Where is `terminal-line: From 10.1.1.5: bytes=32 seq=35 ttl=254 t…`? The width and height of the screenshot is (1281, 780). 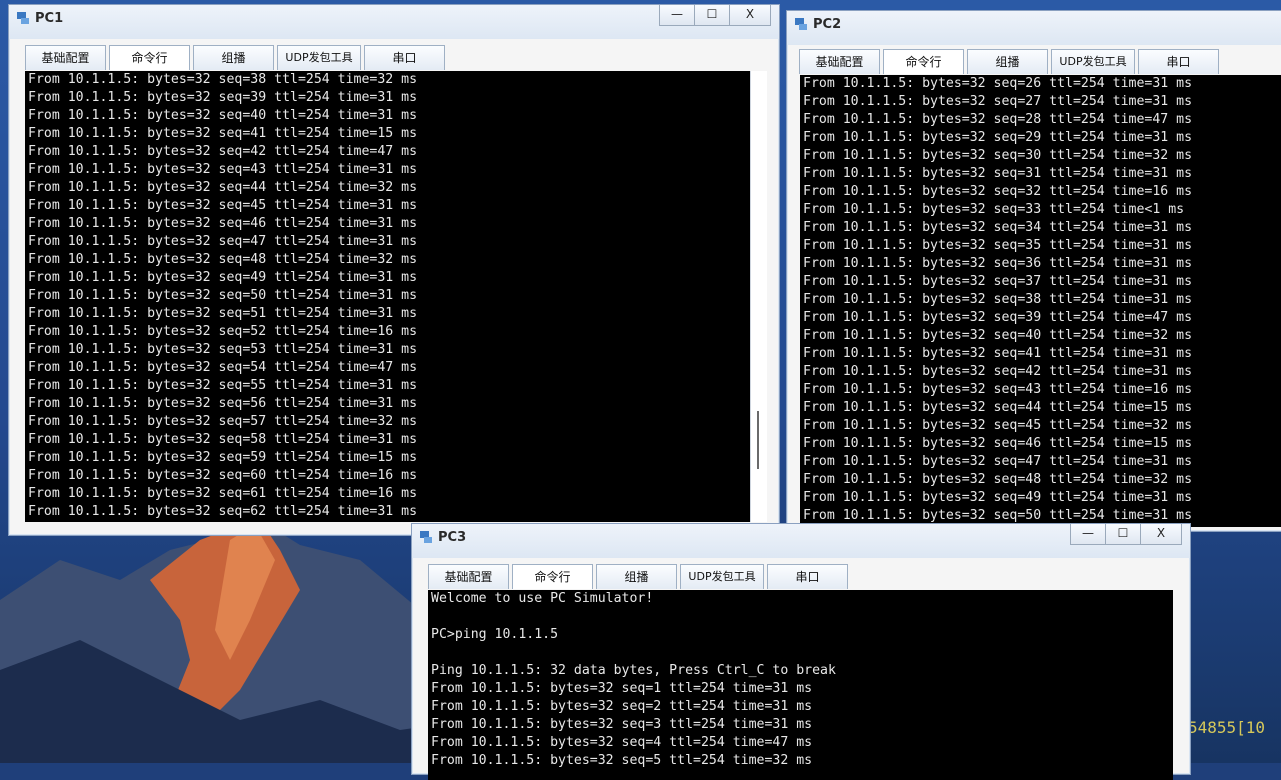 terminal-line: From 10.1.1.5: bytes=32 seq=35 ttl=254 t… is located at coordinates (998, 245).